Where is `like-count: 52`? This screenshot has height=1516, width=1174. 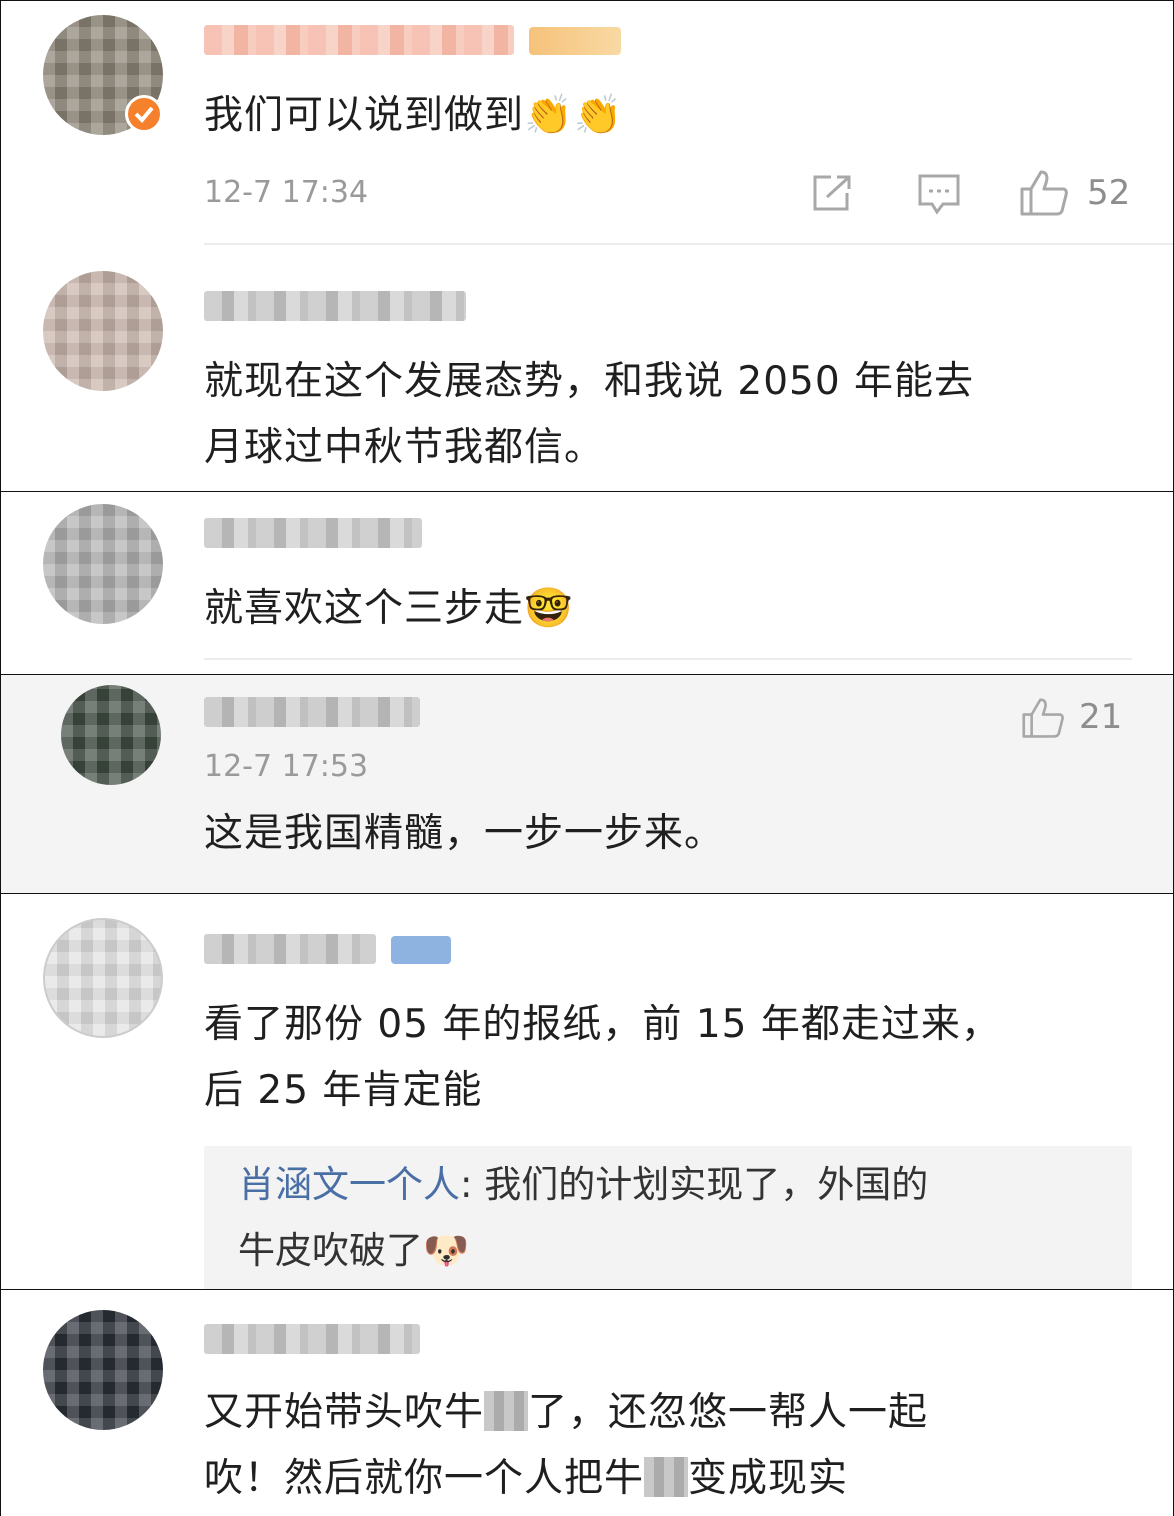 like-count: 52 is located at coordinates (1109, 193).